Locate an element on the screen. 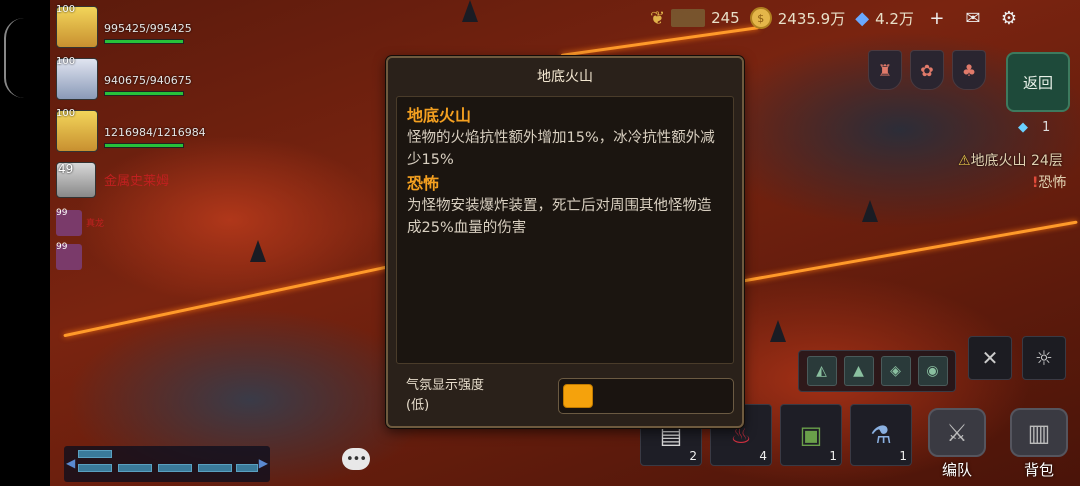 The height and width of the screenshot is (486, 1080). gem-value: 4.2万 is located at coordinates (894, 18).